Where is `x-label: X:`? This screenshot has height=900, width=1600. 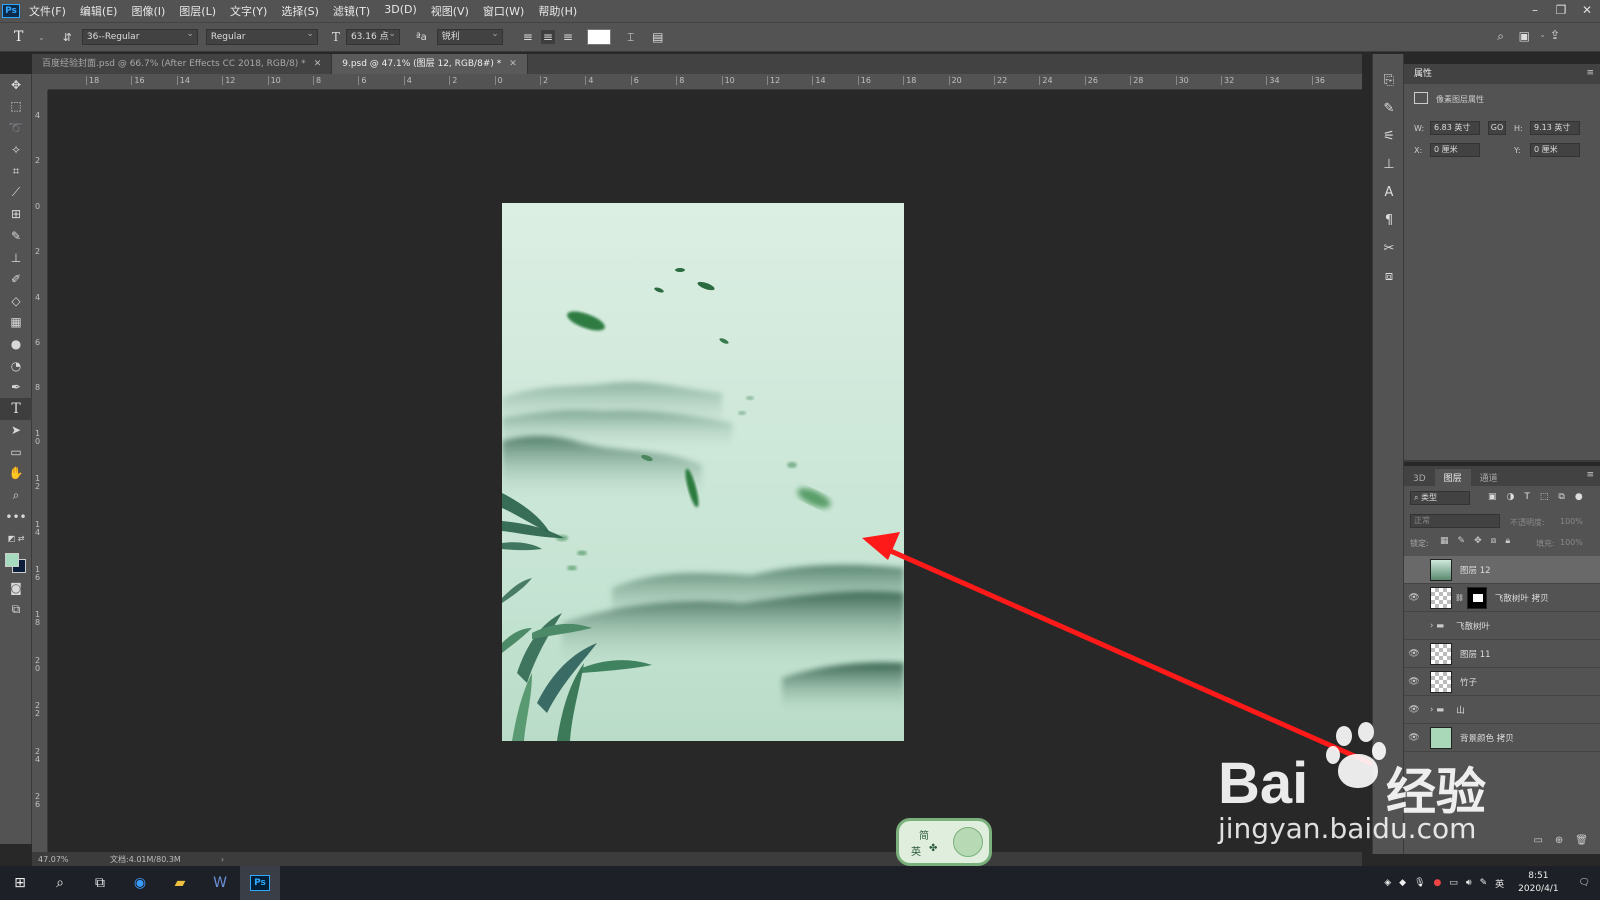
x-label: X: is located at coordinates (1418, 150).